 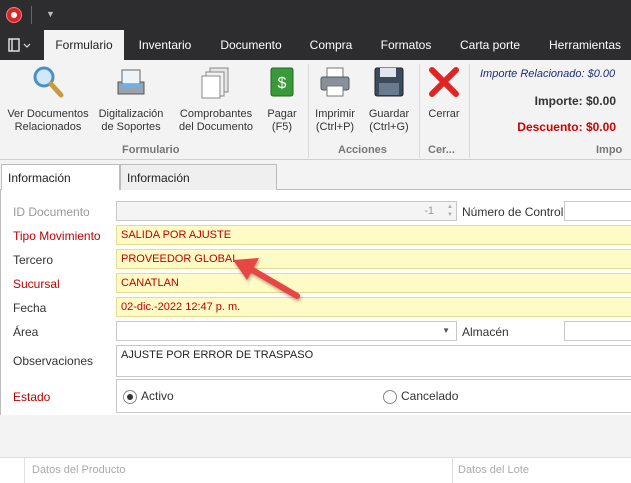 What do you see at coordinates (50, 14) in the screenshot?
I see `quick-access-dropdown-icon: ▼` at bounding box center [50, 14].